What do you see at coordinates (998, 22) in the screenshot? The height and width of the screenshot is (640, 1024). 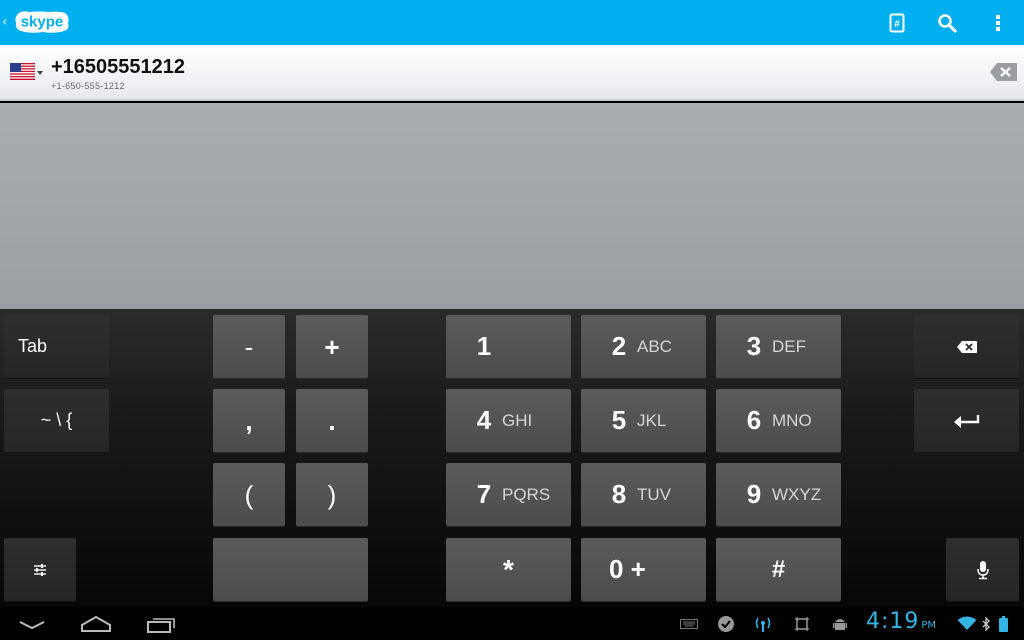 I see `overflow-menu-icon` at bounding box center [998, 22].